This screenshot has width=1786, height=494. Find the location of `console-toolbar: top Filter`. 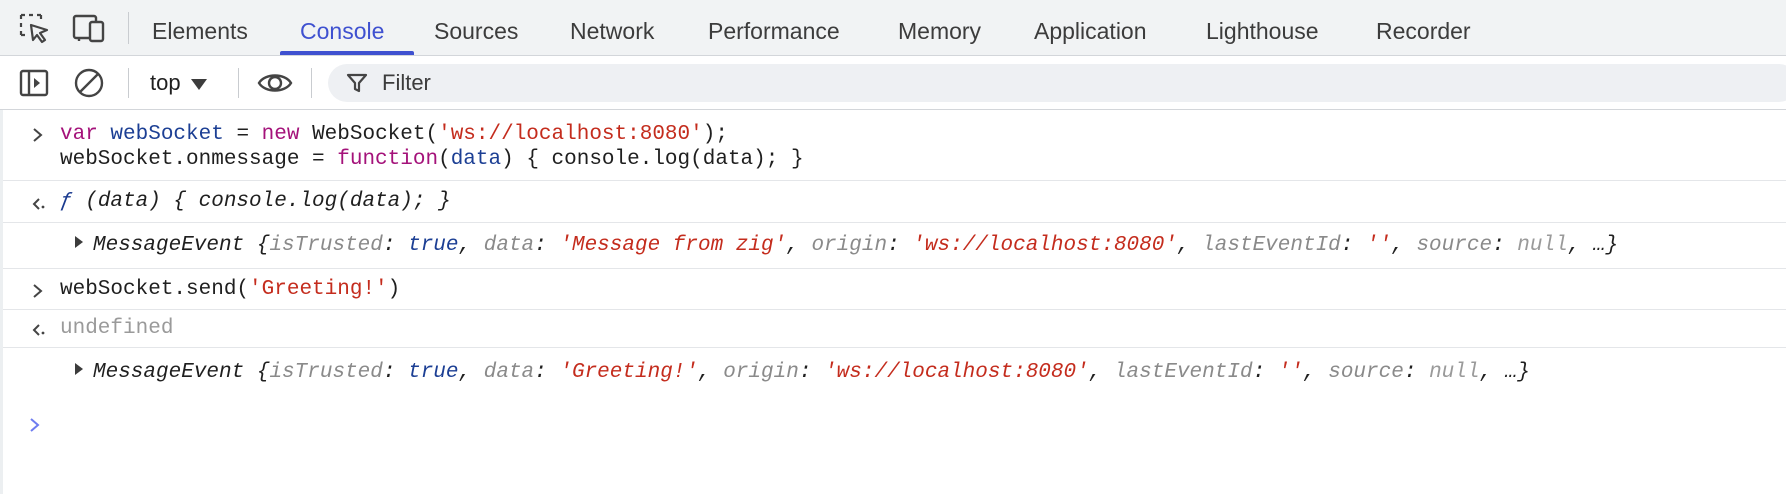

console-toolbar: top Filter is located at coordinates (893, 83).